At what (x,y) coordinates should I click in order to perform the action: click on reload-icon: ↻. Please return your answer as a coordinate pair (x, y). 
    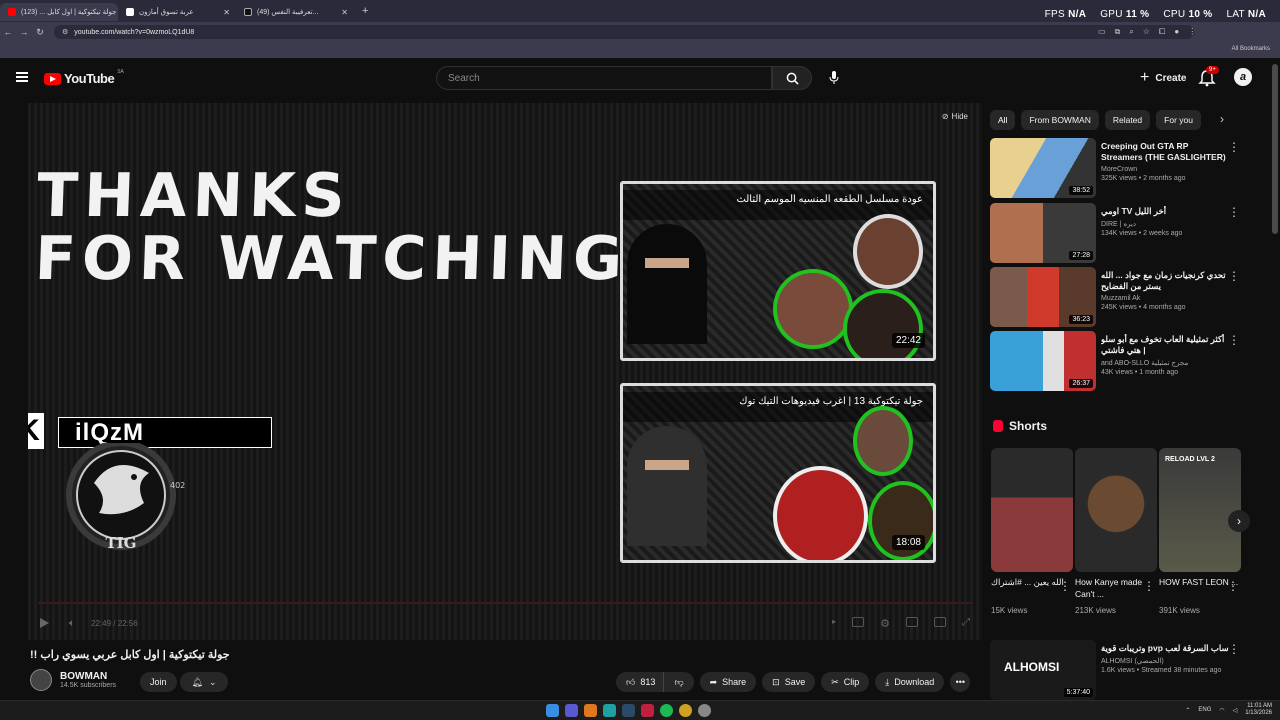
    Looking at the image, I should click on (40, 32).